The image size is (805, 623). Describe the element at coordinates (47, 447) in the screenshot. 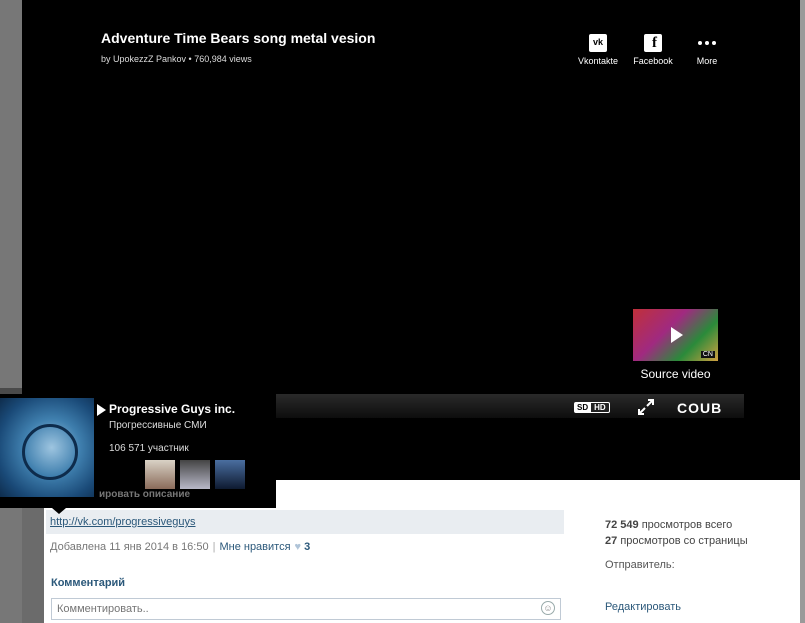

I see `group-avatar` at that location.